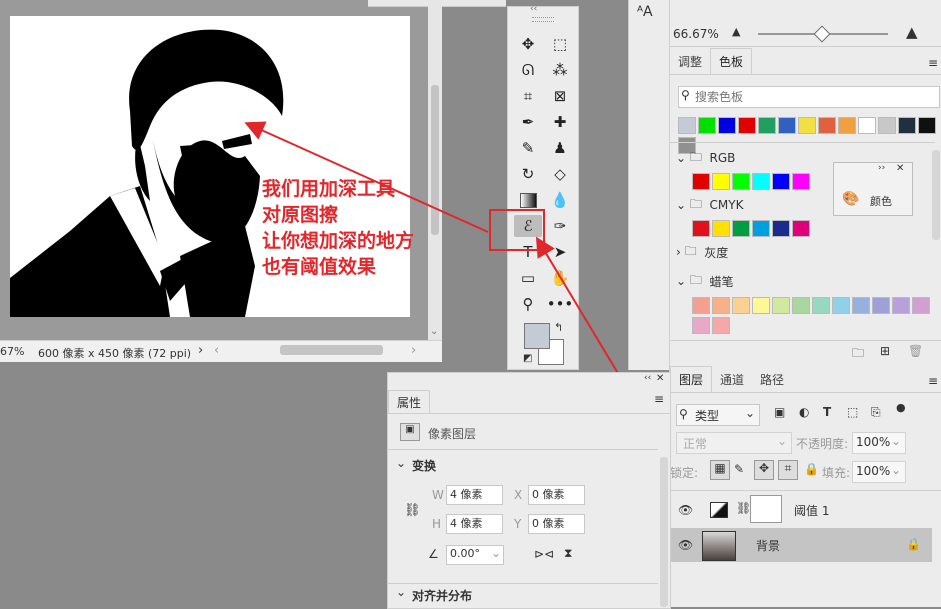 The image size is (941, 609). Describe the element at coordinates (537, 336) in the screenshot. I see `foreground-color-swatch` at that location.